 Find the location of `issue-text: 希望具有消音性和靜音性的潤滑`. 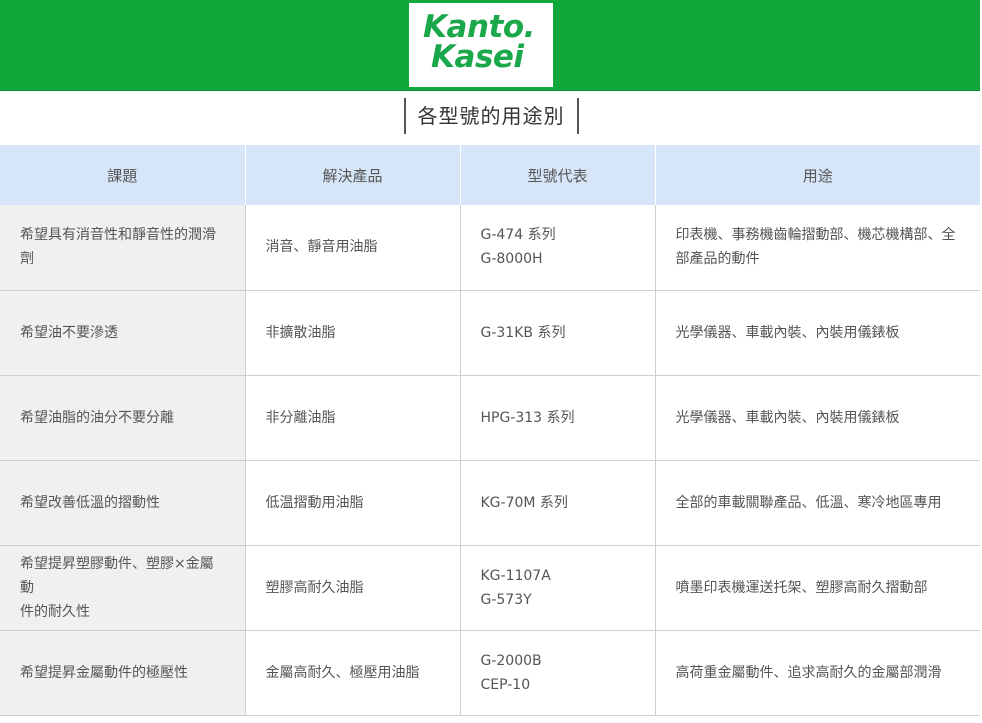

issue-text: 希望具有消音性和靜音性的潤滑 is located at coordinates (118, 235).